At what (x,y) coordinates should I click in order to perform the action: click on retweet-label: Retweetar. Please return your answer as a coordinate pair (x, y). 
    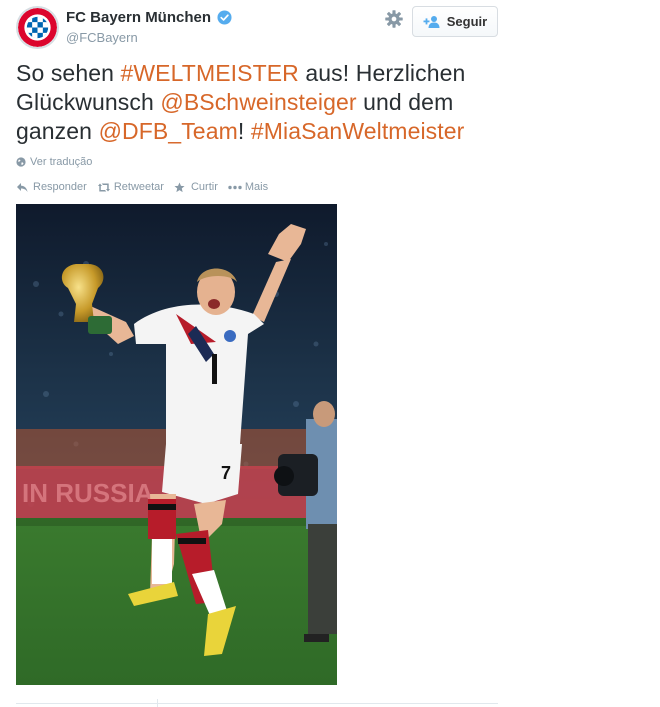
    Looking at the image, I should click on (138, 187).